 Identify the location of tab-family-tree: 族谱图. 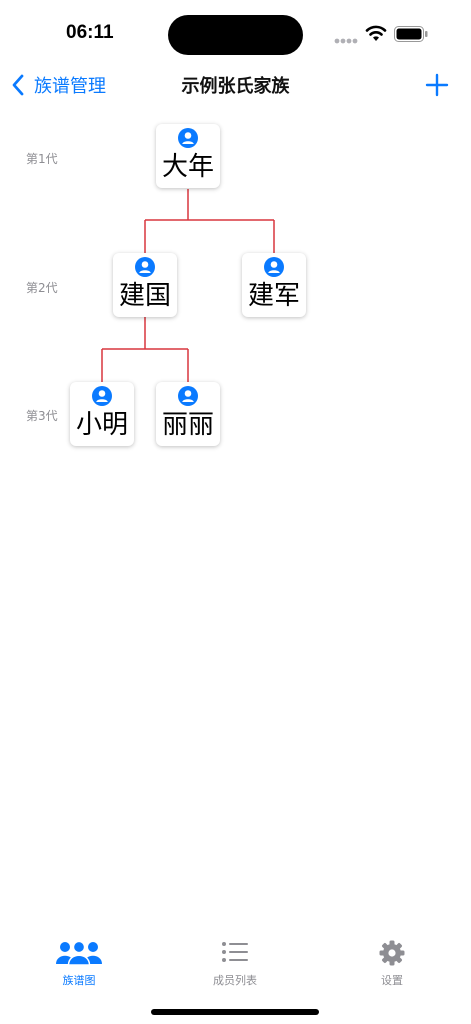
(79, 964).